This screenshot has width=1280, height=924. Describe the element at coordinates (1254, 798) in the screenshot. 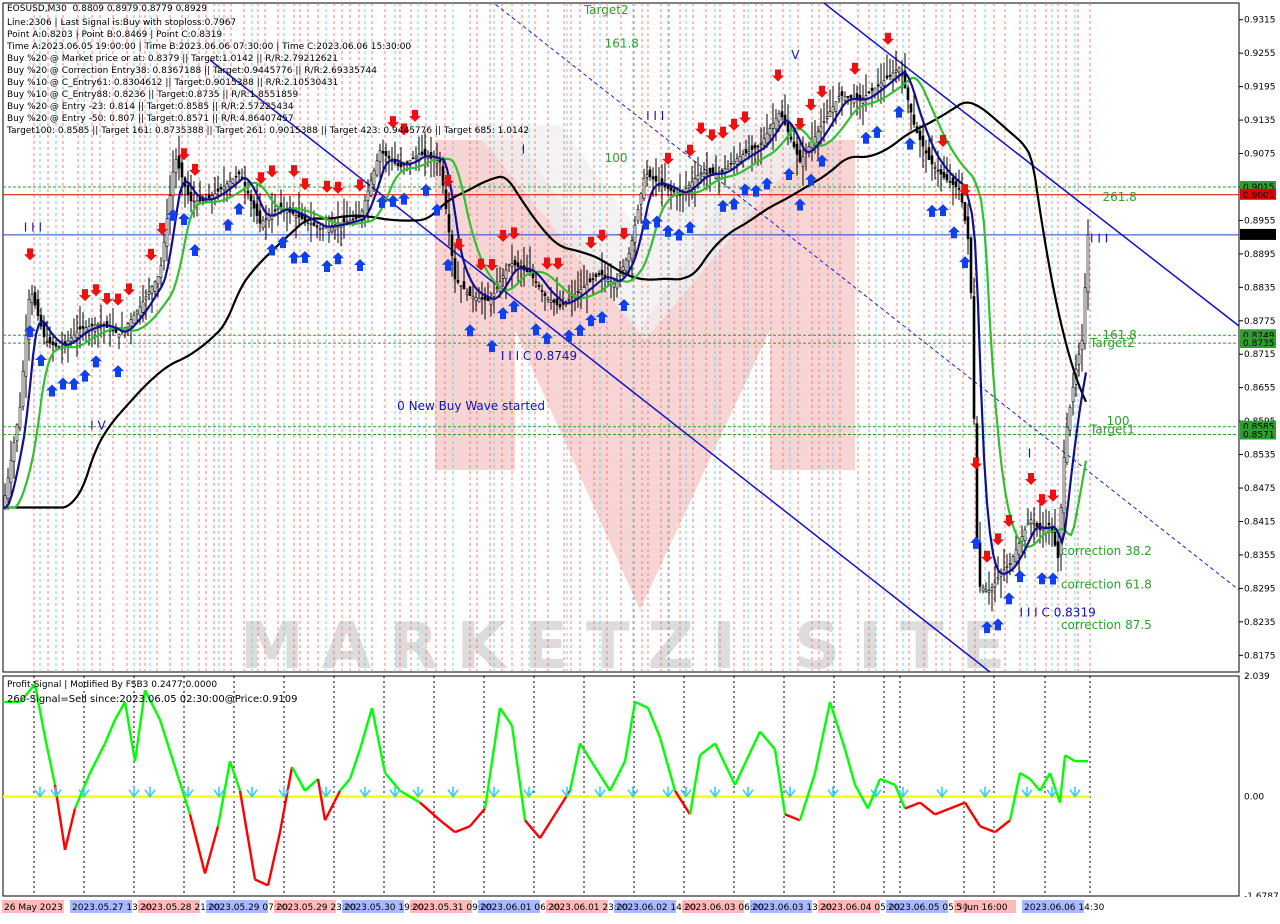

I see `ind-y-tick-label: 0.00` at that location.